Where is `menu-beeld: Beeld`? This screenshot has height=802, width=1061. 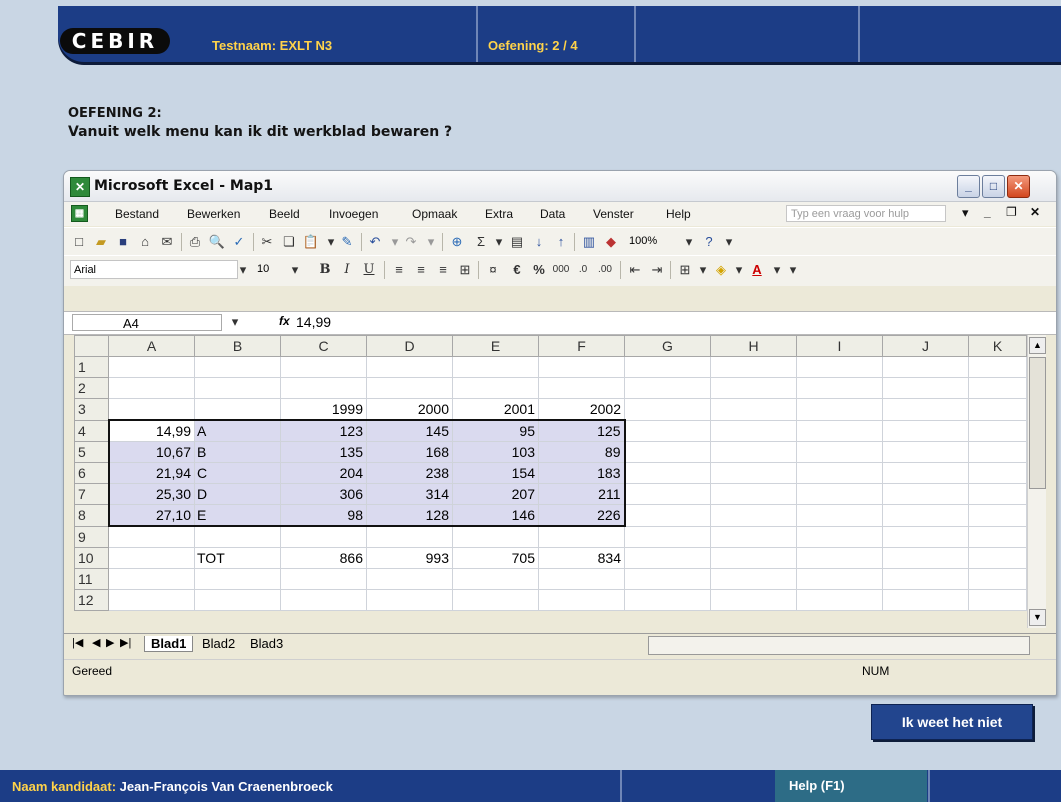
menu-beeld: Beeld is located at coordinates (284, 214).